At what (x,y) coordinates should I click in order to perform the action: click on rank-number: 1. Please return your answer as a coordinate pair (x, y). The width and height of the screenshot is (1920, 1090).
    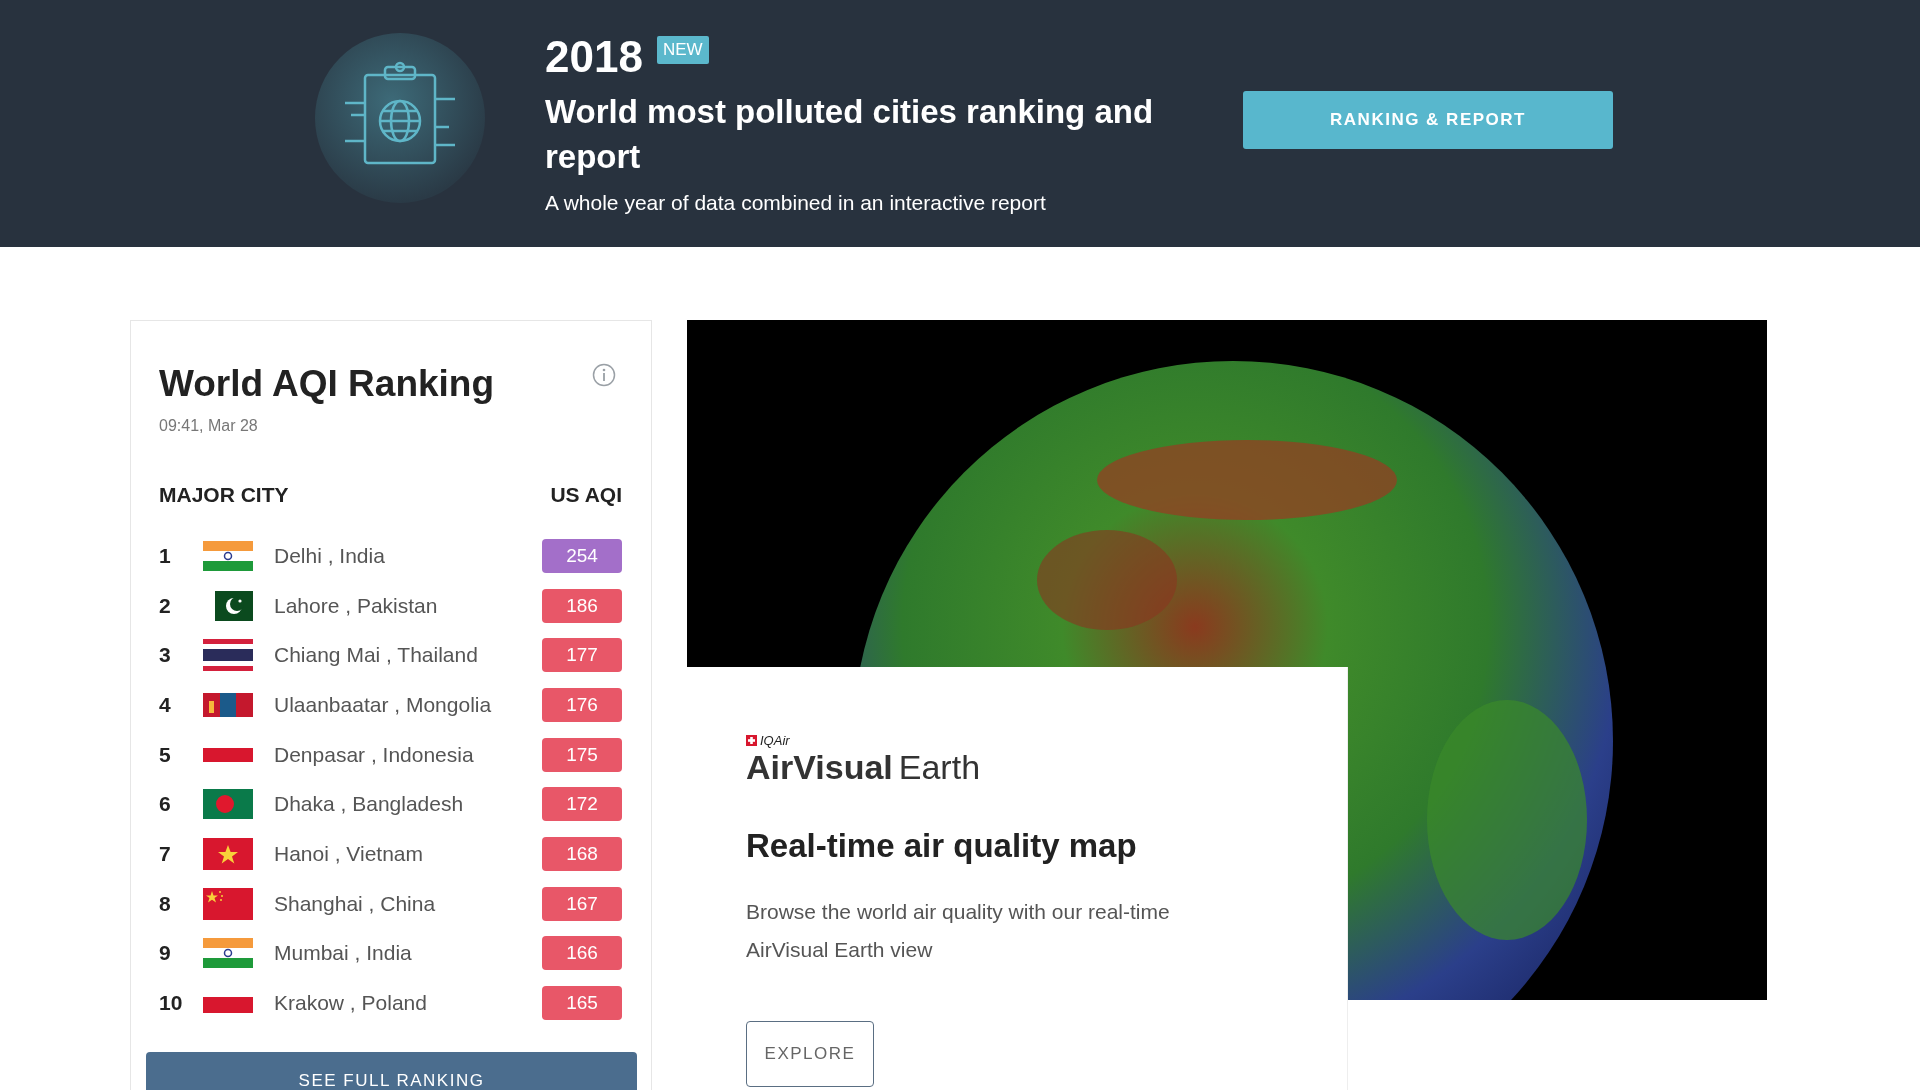
    Looking at the image, I should click on (165, 555).